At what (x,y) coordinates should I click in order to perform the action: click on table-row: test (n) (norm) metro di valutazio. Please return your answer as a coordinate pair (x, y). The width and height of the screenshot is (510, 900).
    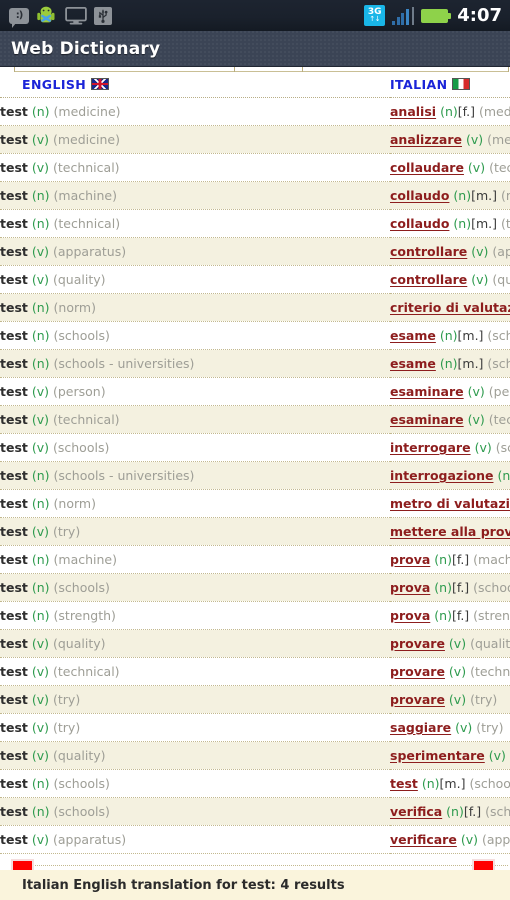
    Looking at the image, I should click on (255, 503).